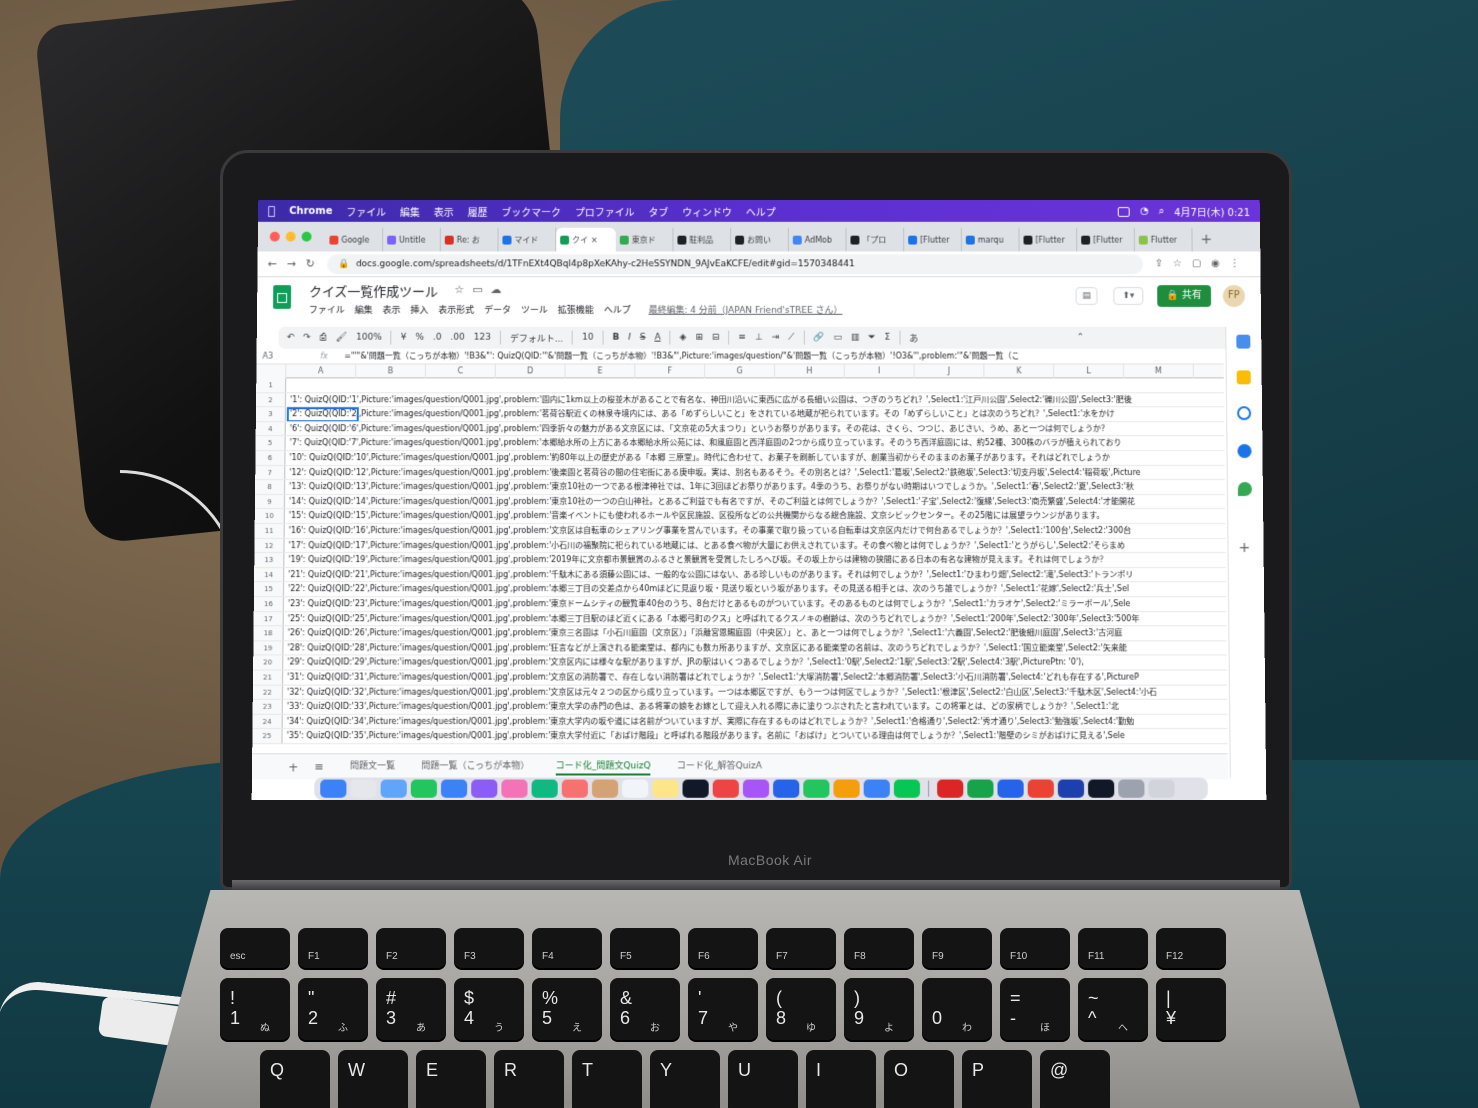  Describe the element at coordinates (658, 338) in the screenshot. I see `text-color-button: A` at that location.